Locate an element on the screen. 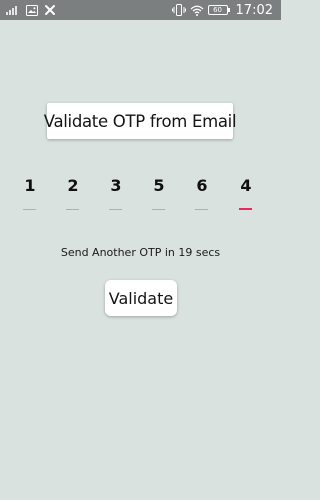  vibrate-icon is located at coordinates (178, 10).